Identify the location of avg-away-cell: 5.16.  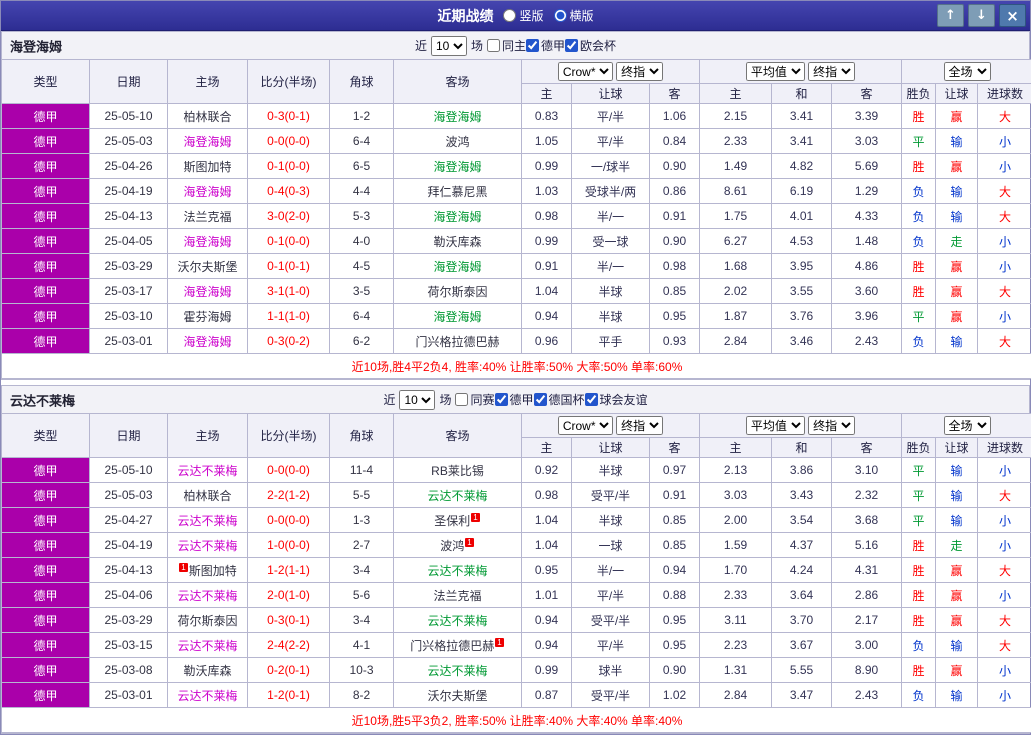
(867, 545).